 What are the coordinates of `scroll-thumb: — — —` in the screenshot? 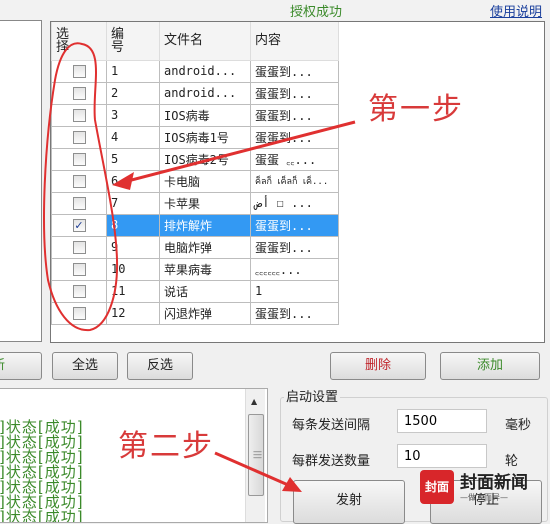 It's located at (256, 455).